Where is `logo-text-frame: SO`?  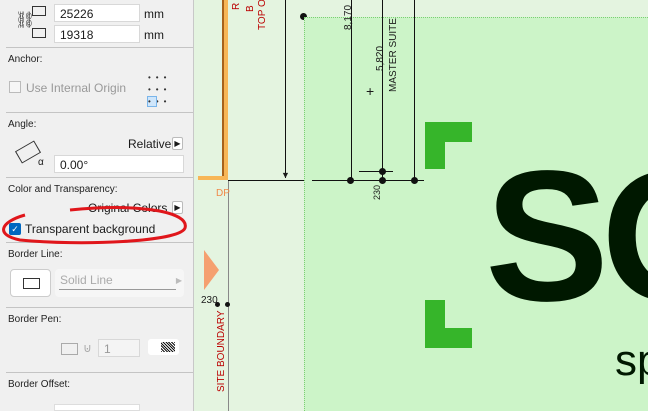
logo-text-frame: SO is located at coordinates (566, 233).